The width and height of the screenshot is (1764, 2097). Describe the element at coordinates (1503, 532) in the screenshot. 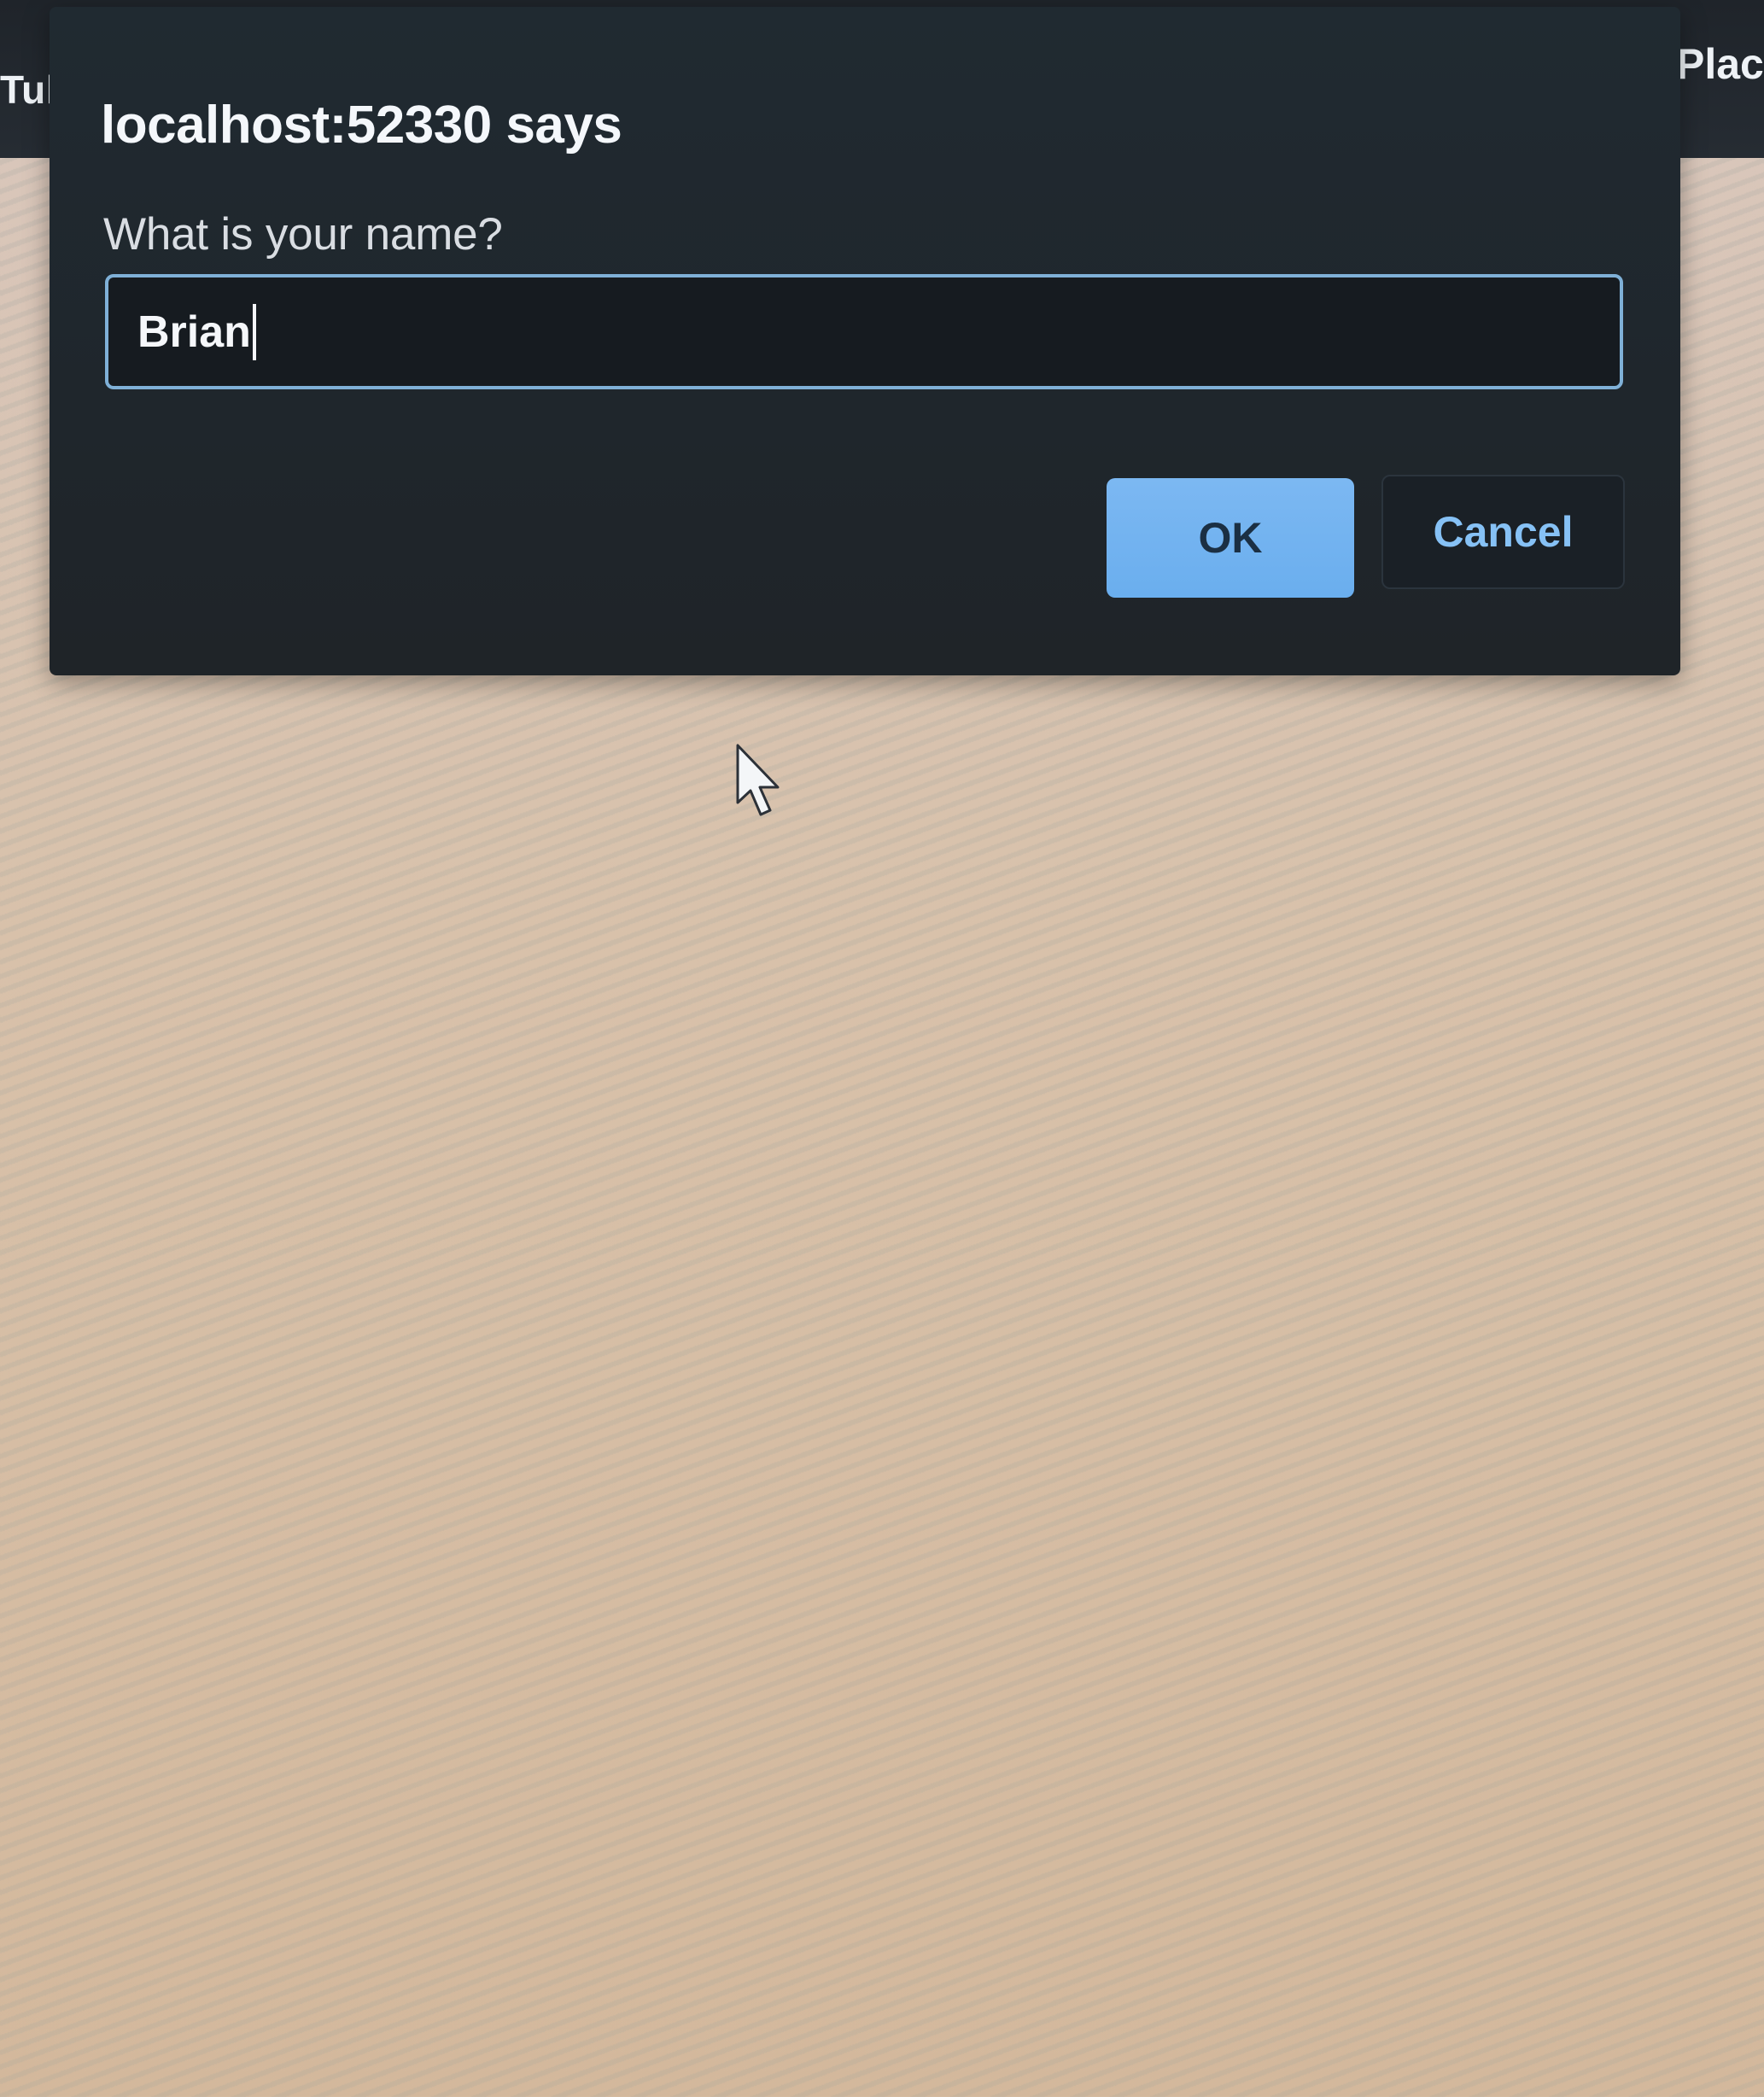

I see `cancel-button: Cancel` at that location.